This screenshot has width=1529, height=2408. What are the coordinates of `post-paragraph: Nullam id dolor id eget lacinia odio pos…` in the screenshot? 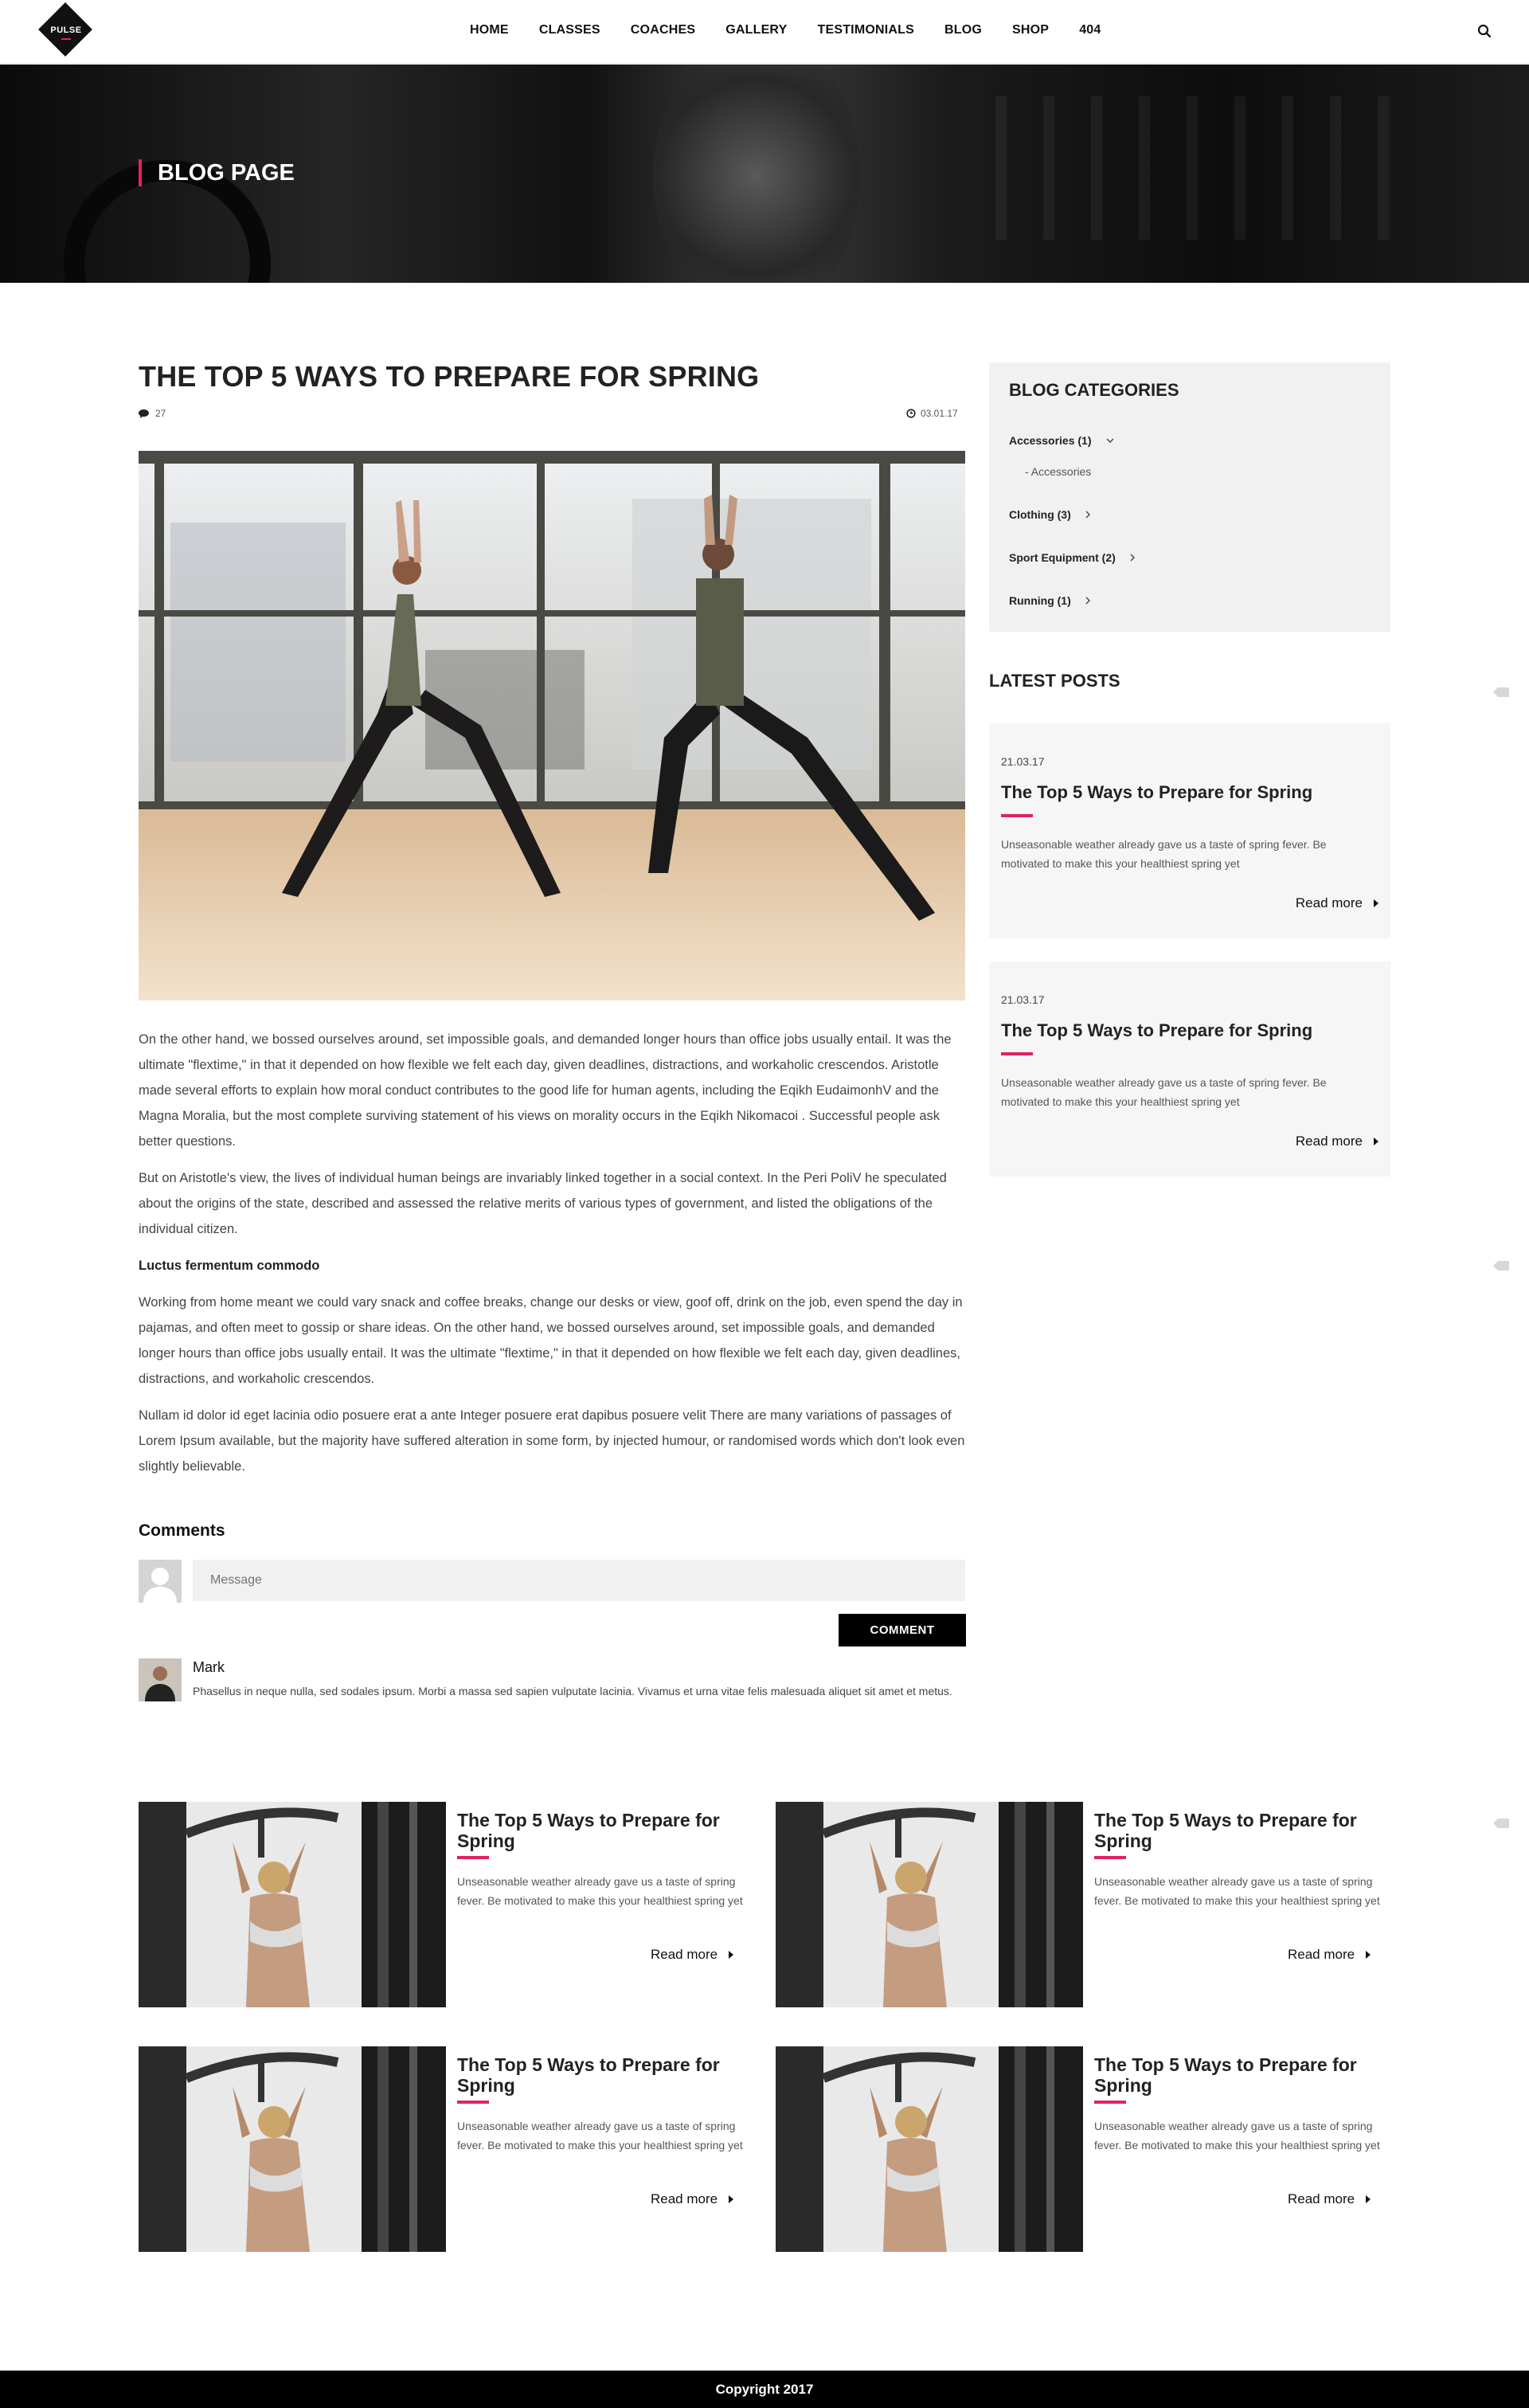 It's located at (552, 1441).